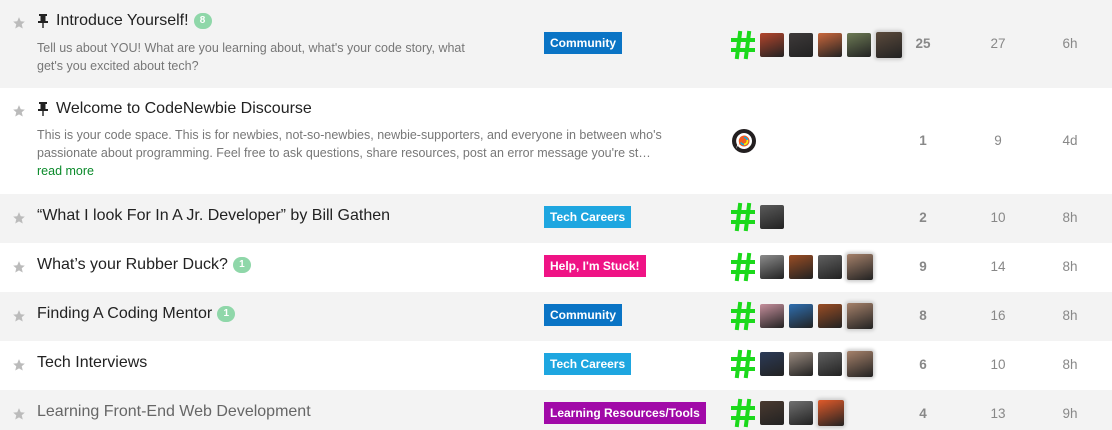 Image resolution: width=1112 pixels, height=430 pixels. I want to click on views-count: 14, so click(998, 266).